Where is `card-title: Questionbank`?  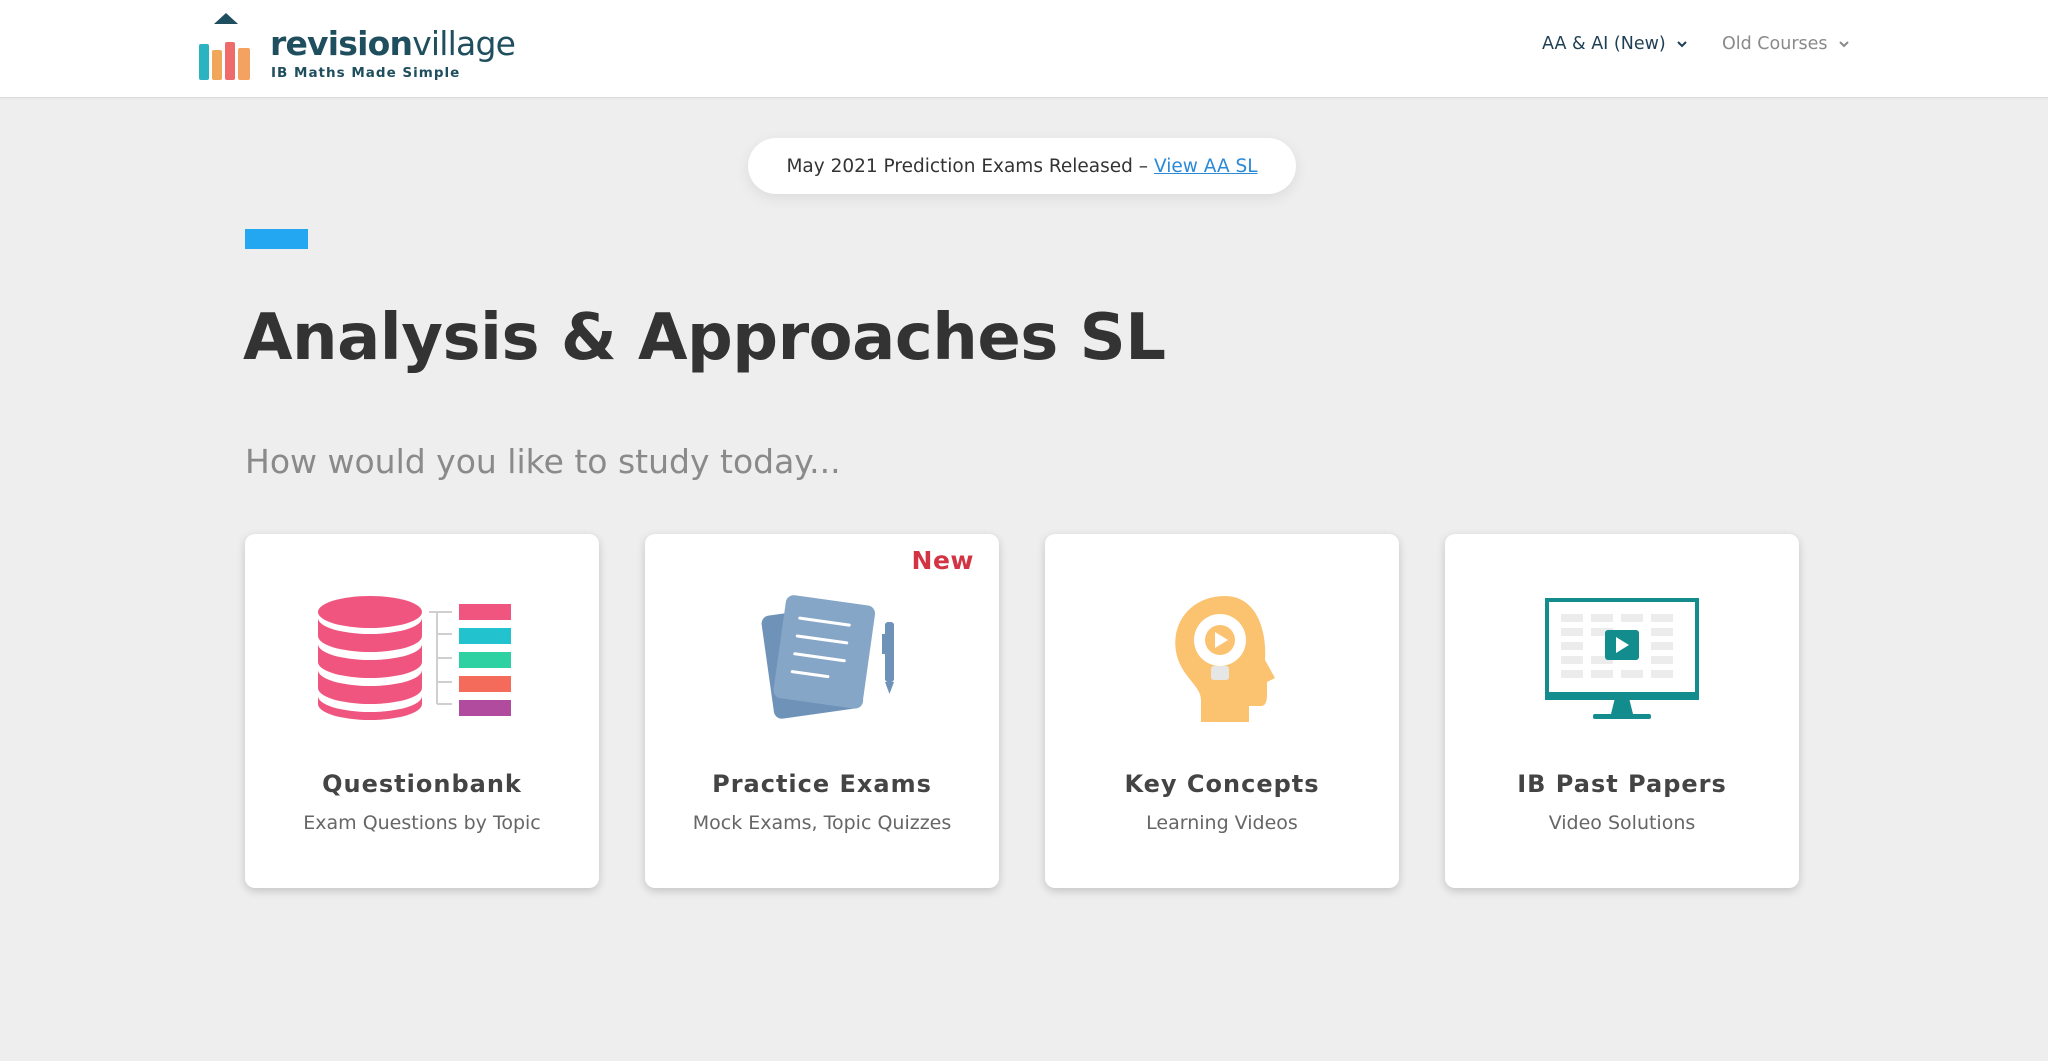 card-title: Questionbank is located at coordinates (422, 784).